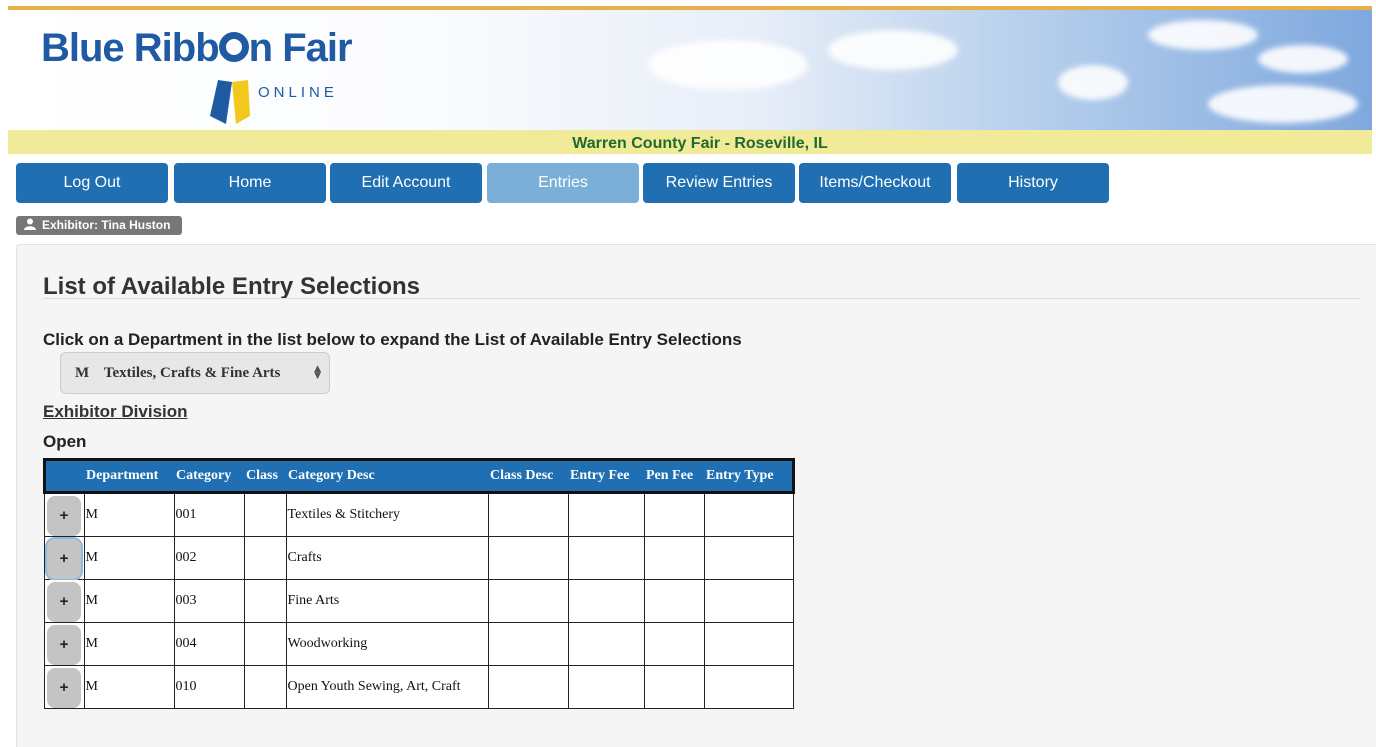 The image size is (1376, 747). Describe the element at coordinates (387, 558) in the screenshot. I see `category-desc-cell: Crafts` at that location.